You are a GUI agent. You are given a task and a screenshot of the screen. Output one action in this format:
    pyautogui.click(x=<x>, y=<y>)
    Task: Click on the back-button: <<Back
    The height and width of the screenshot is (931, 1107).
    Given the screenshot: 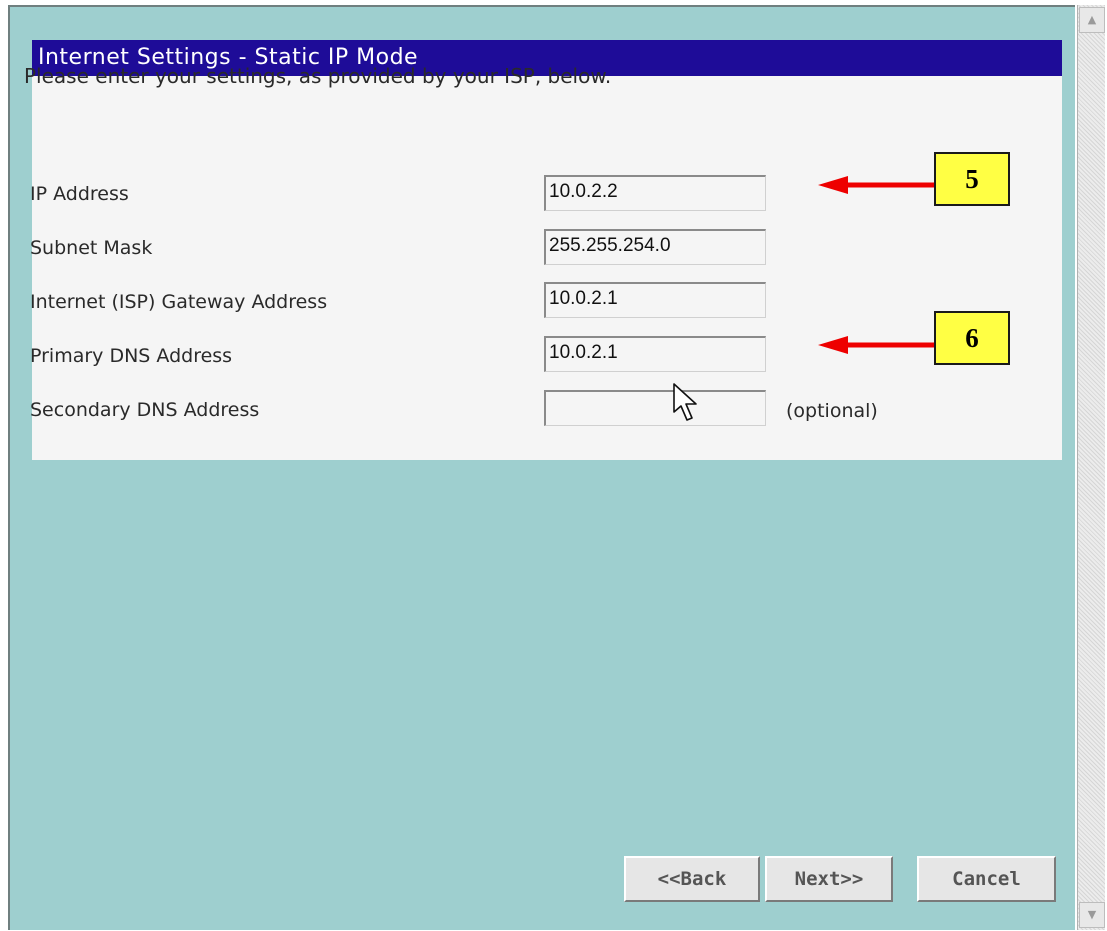 What is the action you would take?
    pyautogui.click(x=692, y=879)
    